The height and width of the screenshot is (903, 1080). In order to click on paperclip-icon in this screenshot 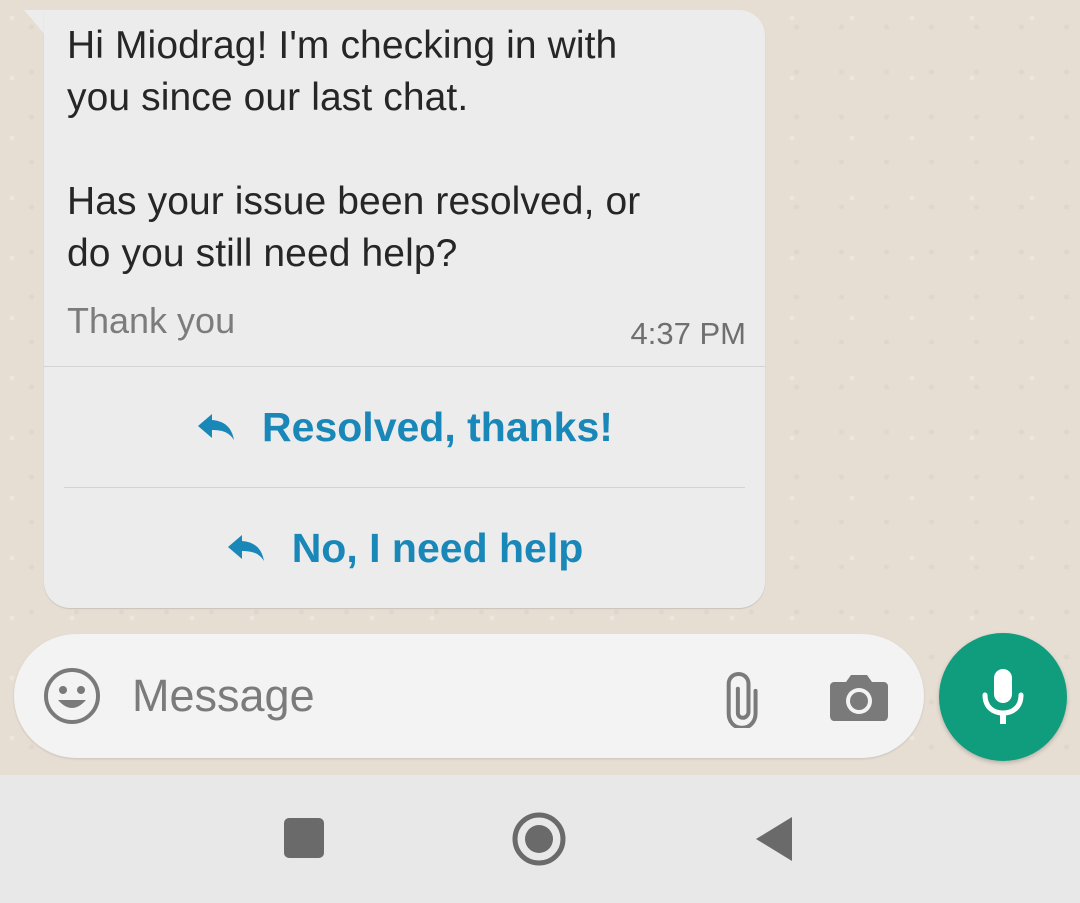, I will do `click(740, 698)`.